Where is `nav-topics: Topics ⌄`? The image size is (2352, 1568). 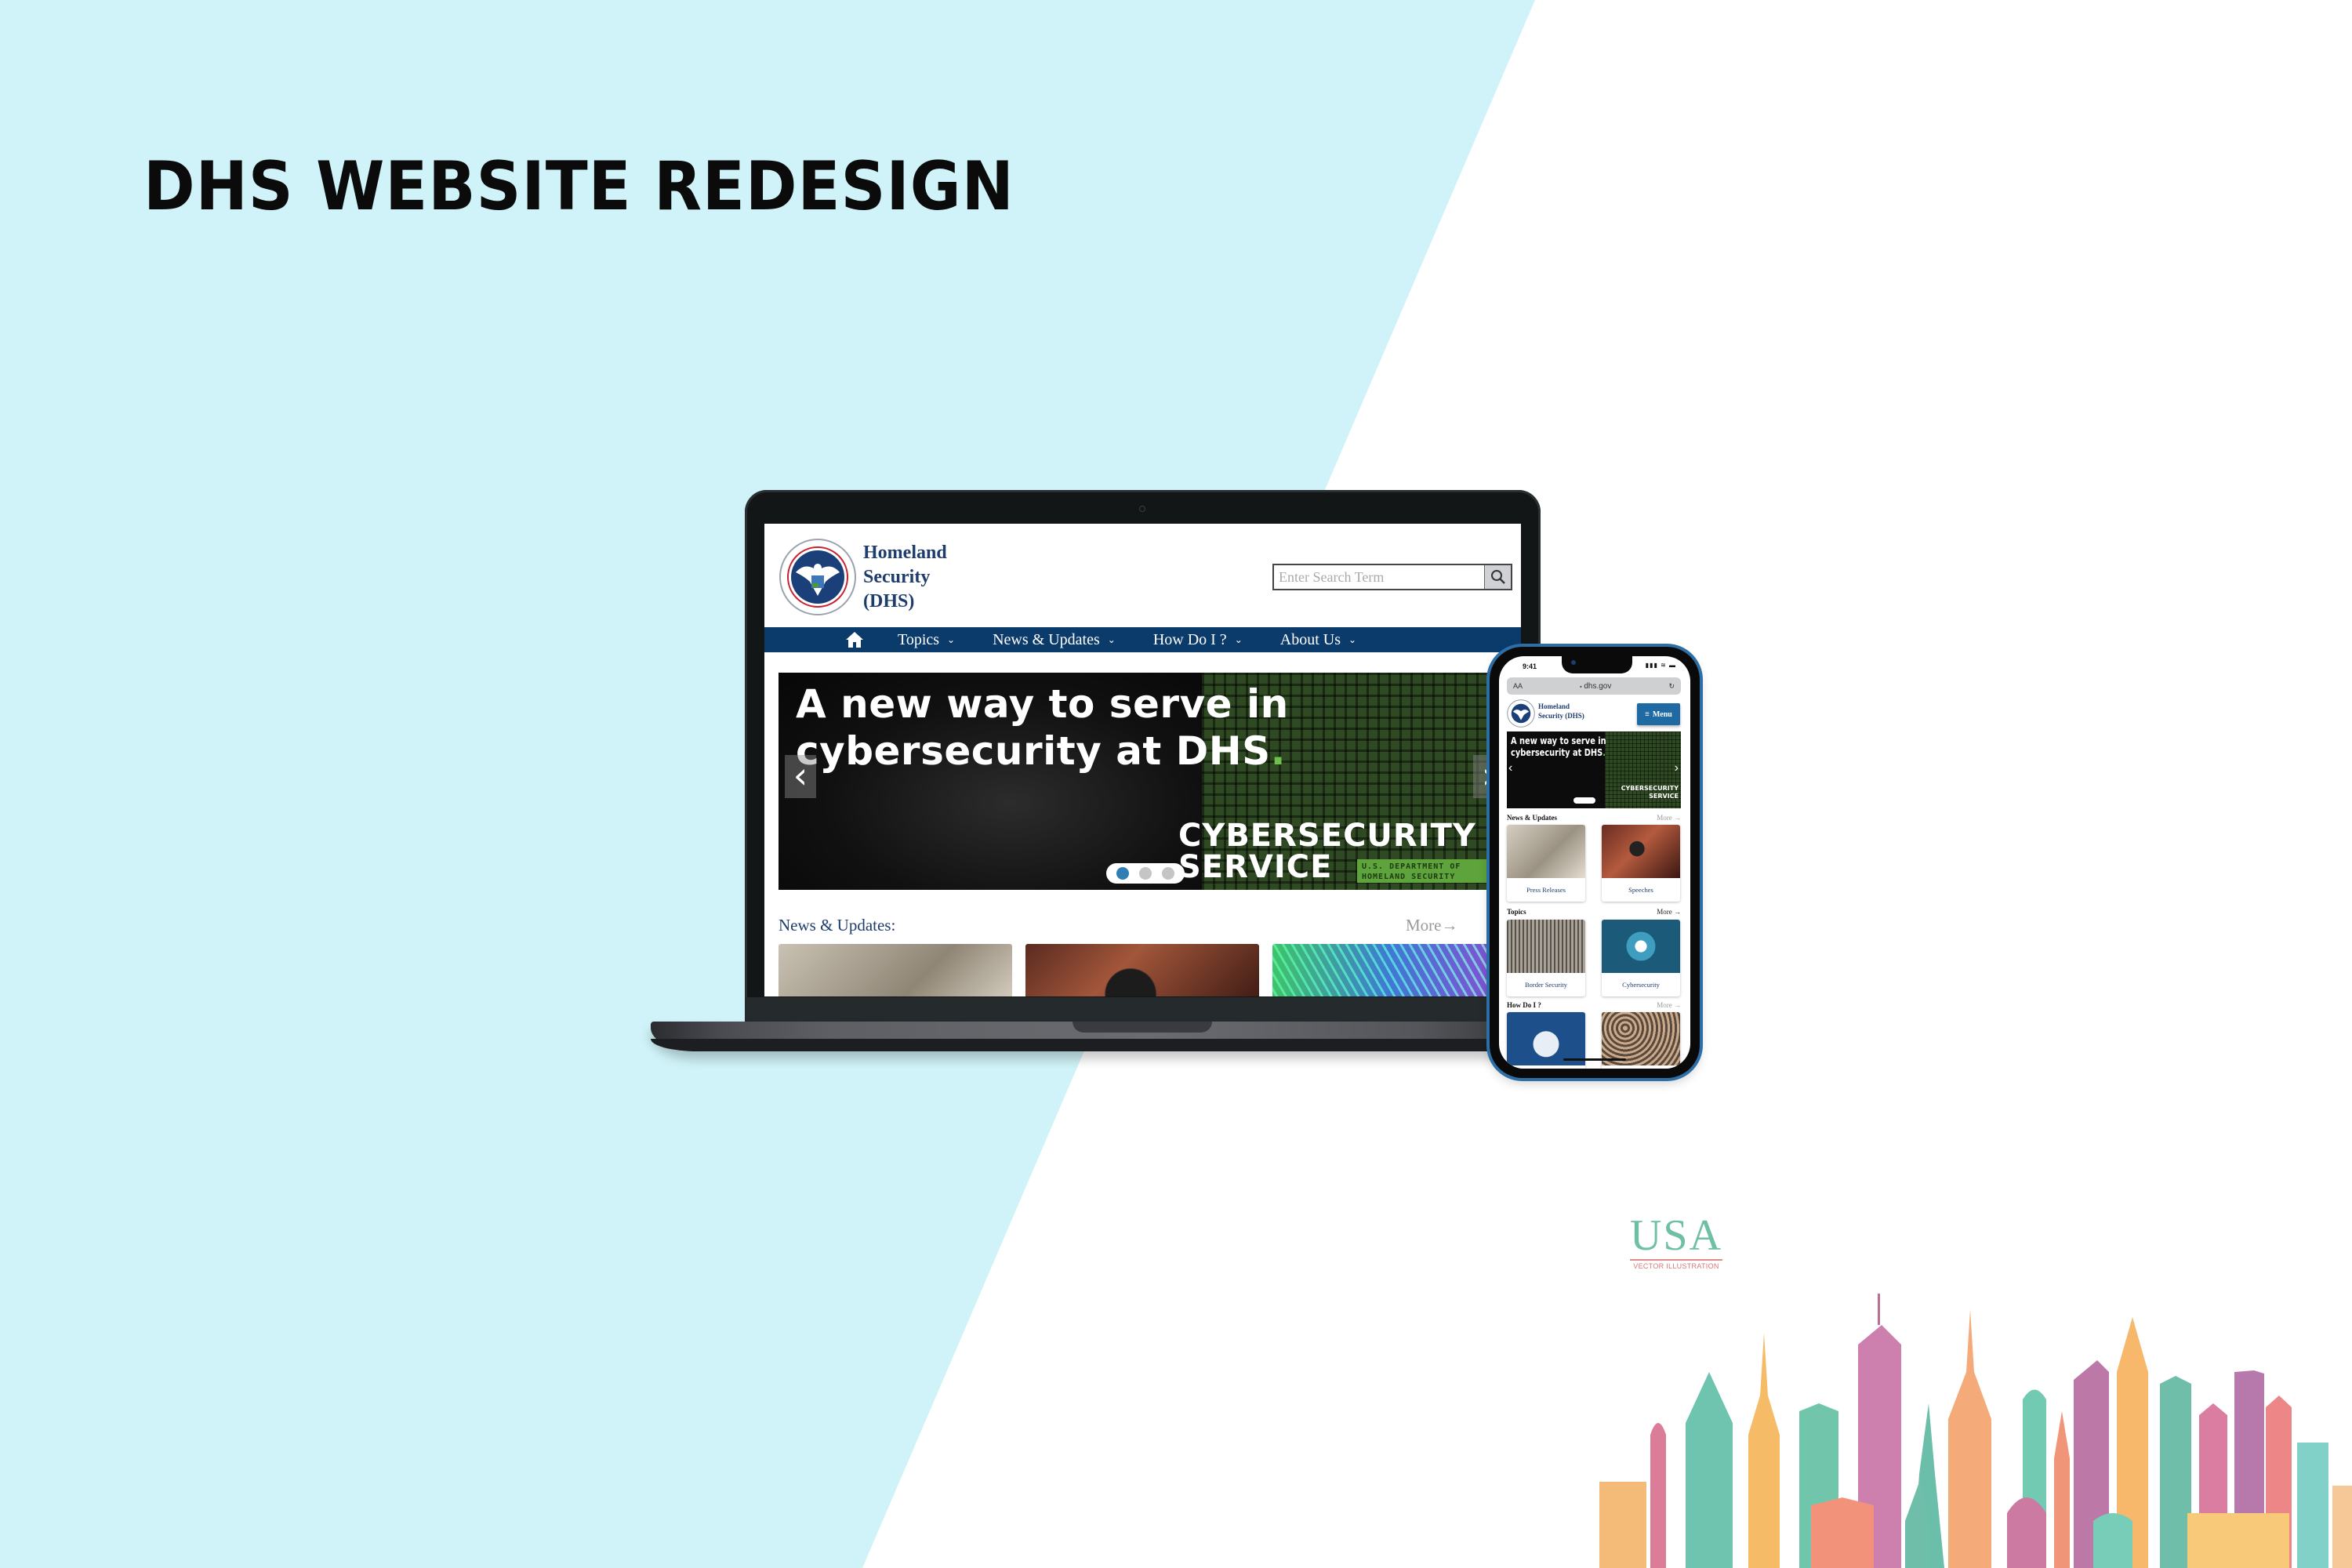
nav-topics: Topics ⌄ is located at coordinates (926, 640).